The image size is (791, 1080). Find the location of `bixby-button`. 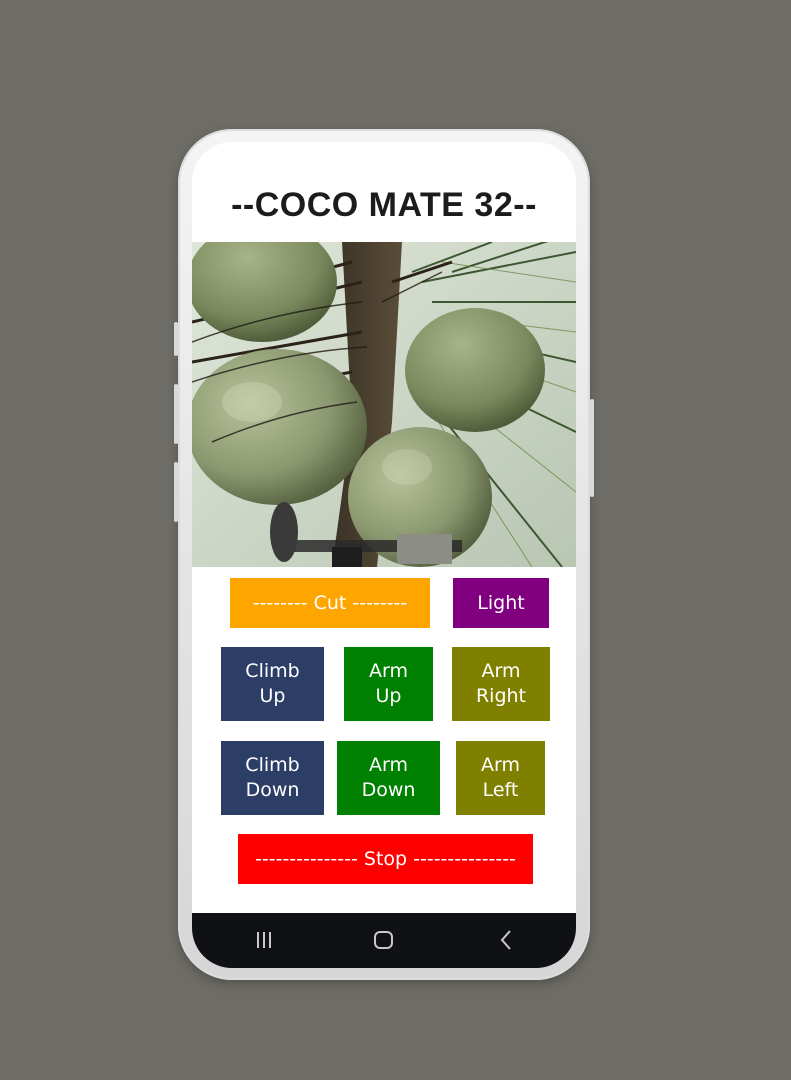

bixby-button is located at coordinates (176, 492).